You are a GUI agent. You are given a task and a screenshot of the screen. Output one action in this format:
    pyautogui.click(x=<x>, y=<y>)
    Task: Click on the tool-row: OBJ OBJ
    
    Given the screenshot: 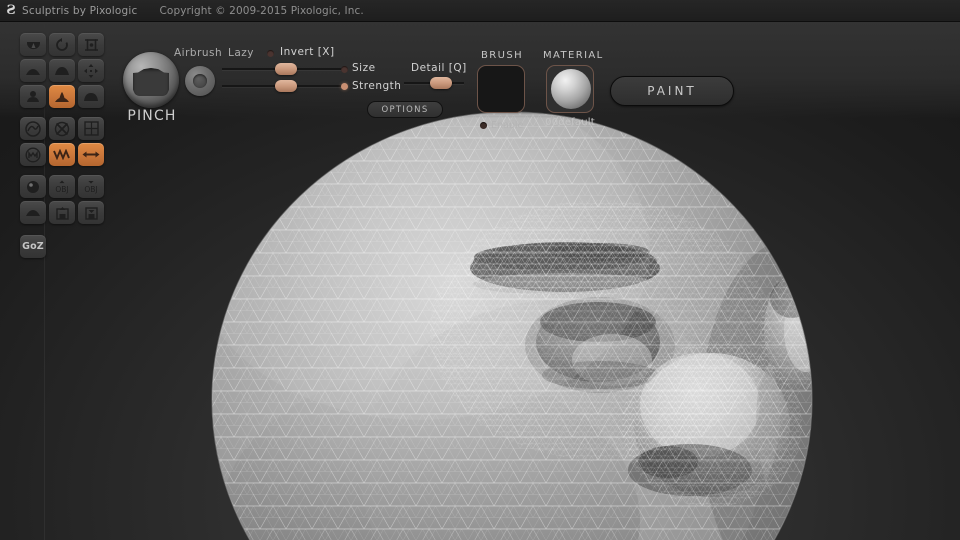 What is the action you would take?
    pyautogui.click(x=66, y=186)
    